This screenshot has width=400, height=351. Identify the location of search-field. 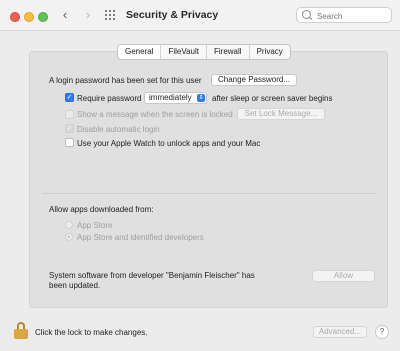
(344, 15).